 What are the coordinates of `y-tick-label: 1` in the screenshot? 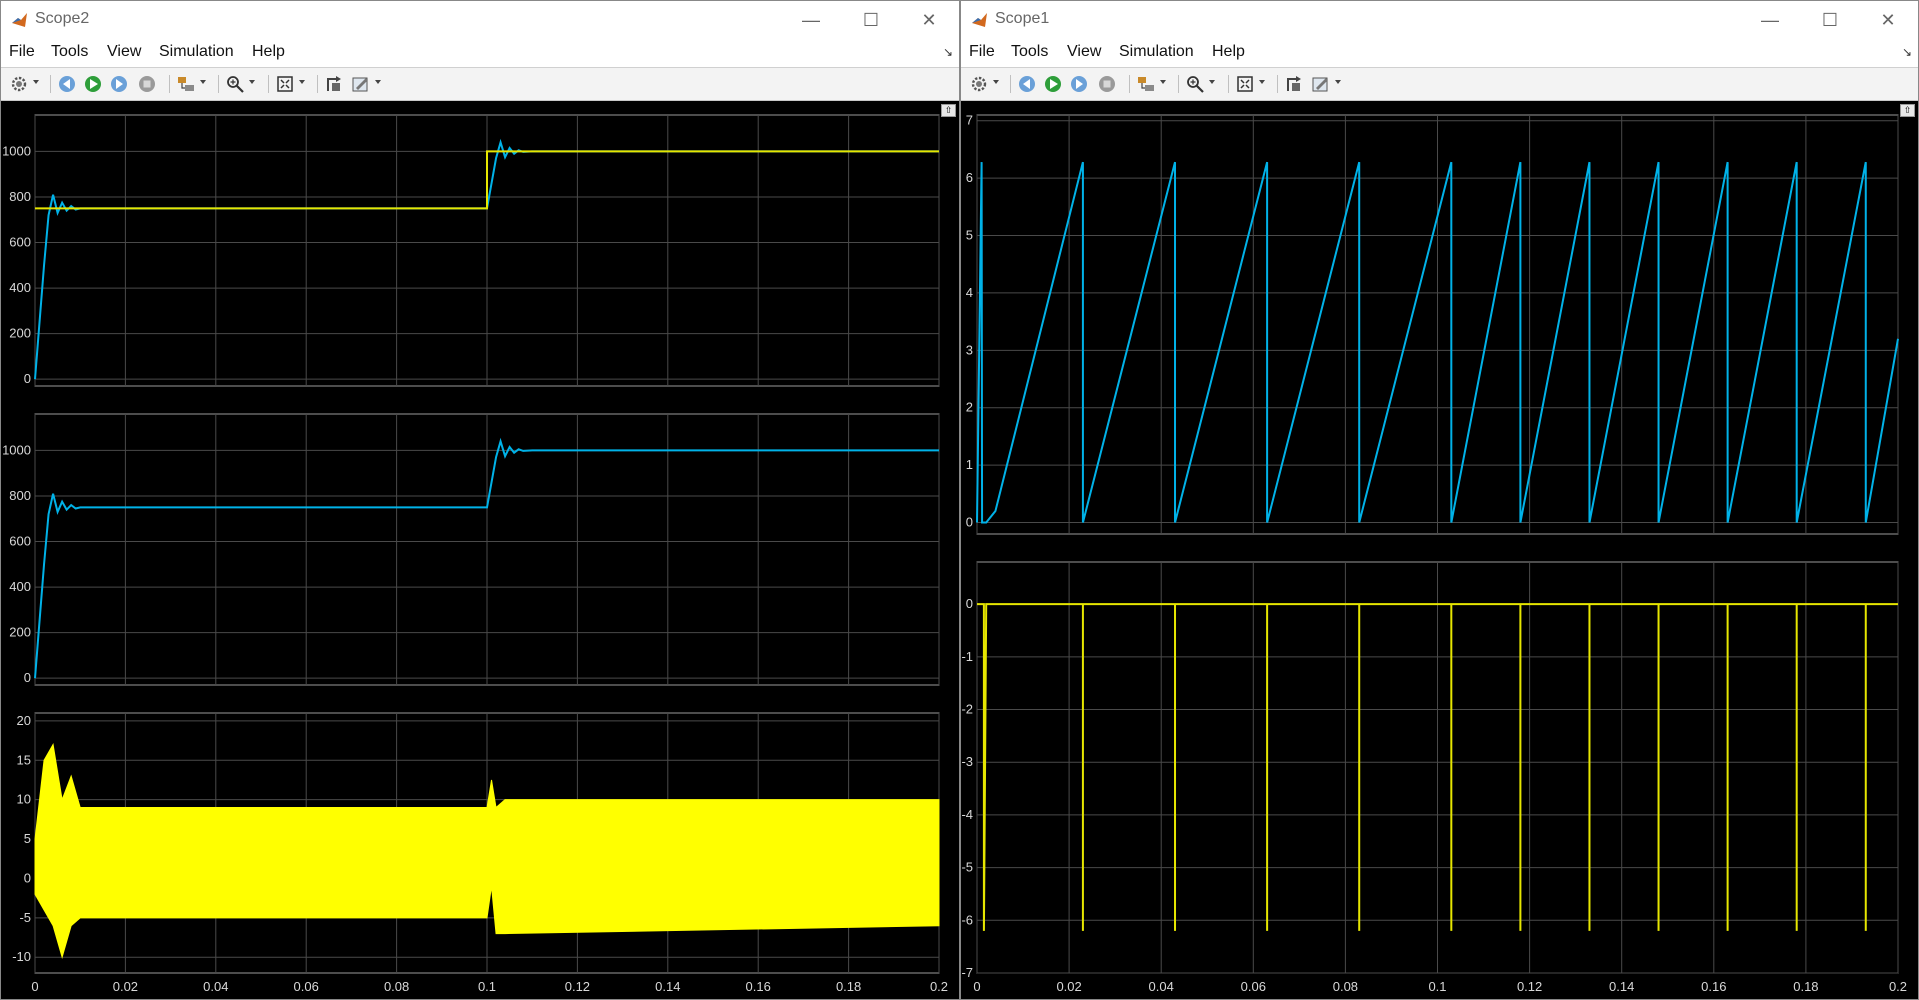 It's located at (969, 464).